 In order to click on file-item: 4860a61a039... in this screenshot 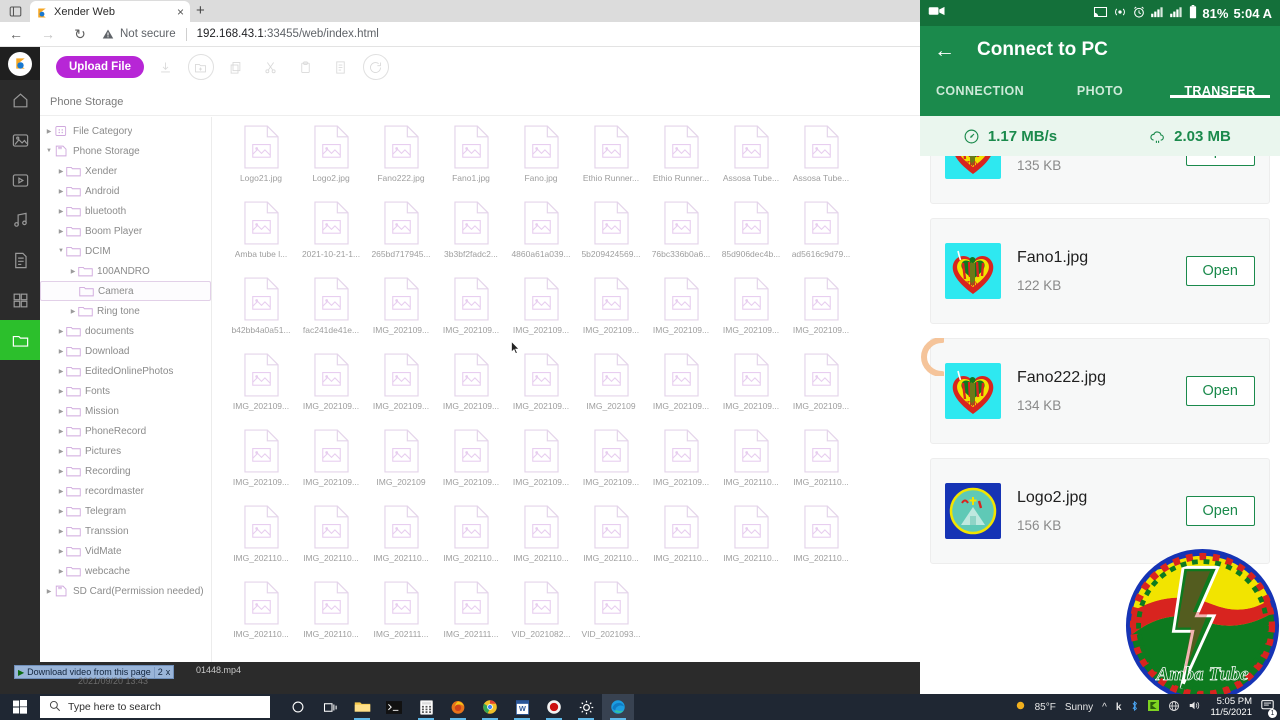, I will do `click(541, 239)`.